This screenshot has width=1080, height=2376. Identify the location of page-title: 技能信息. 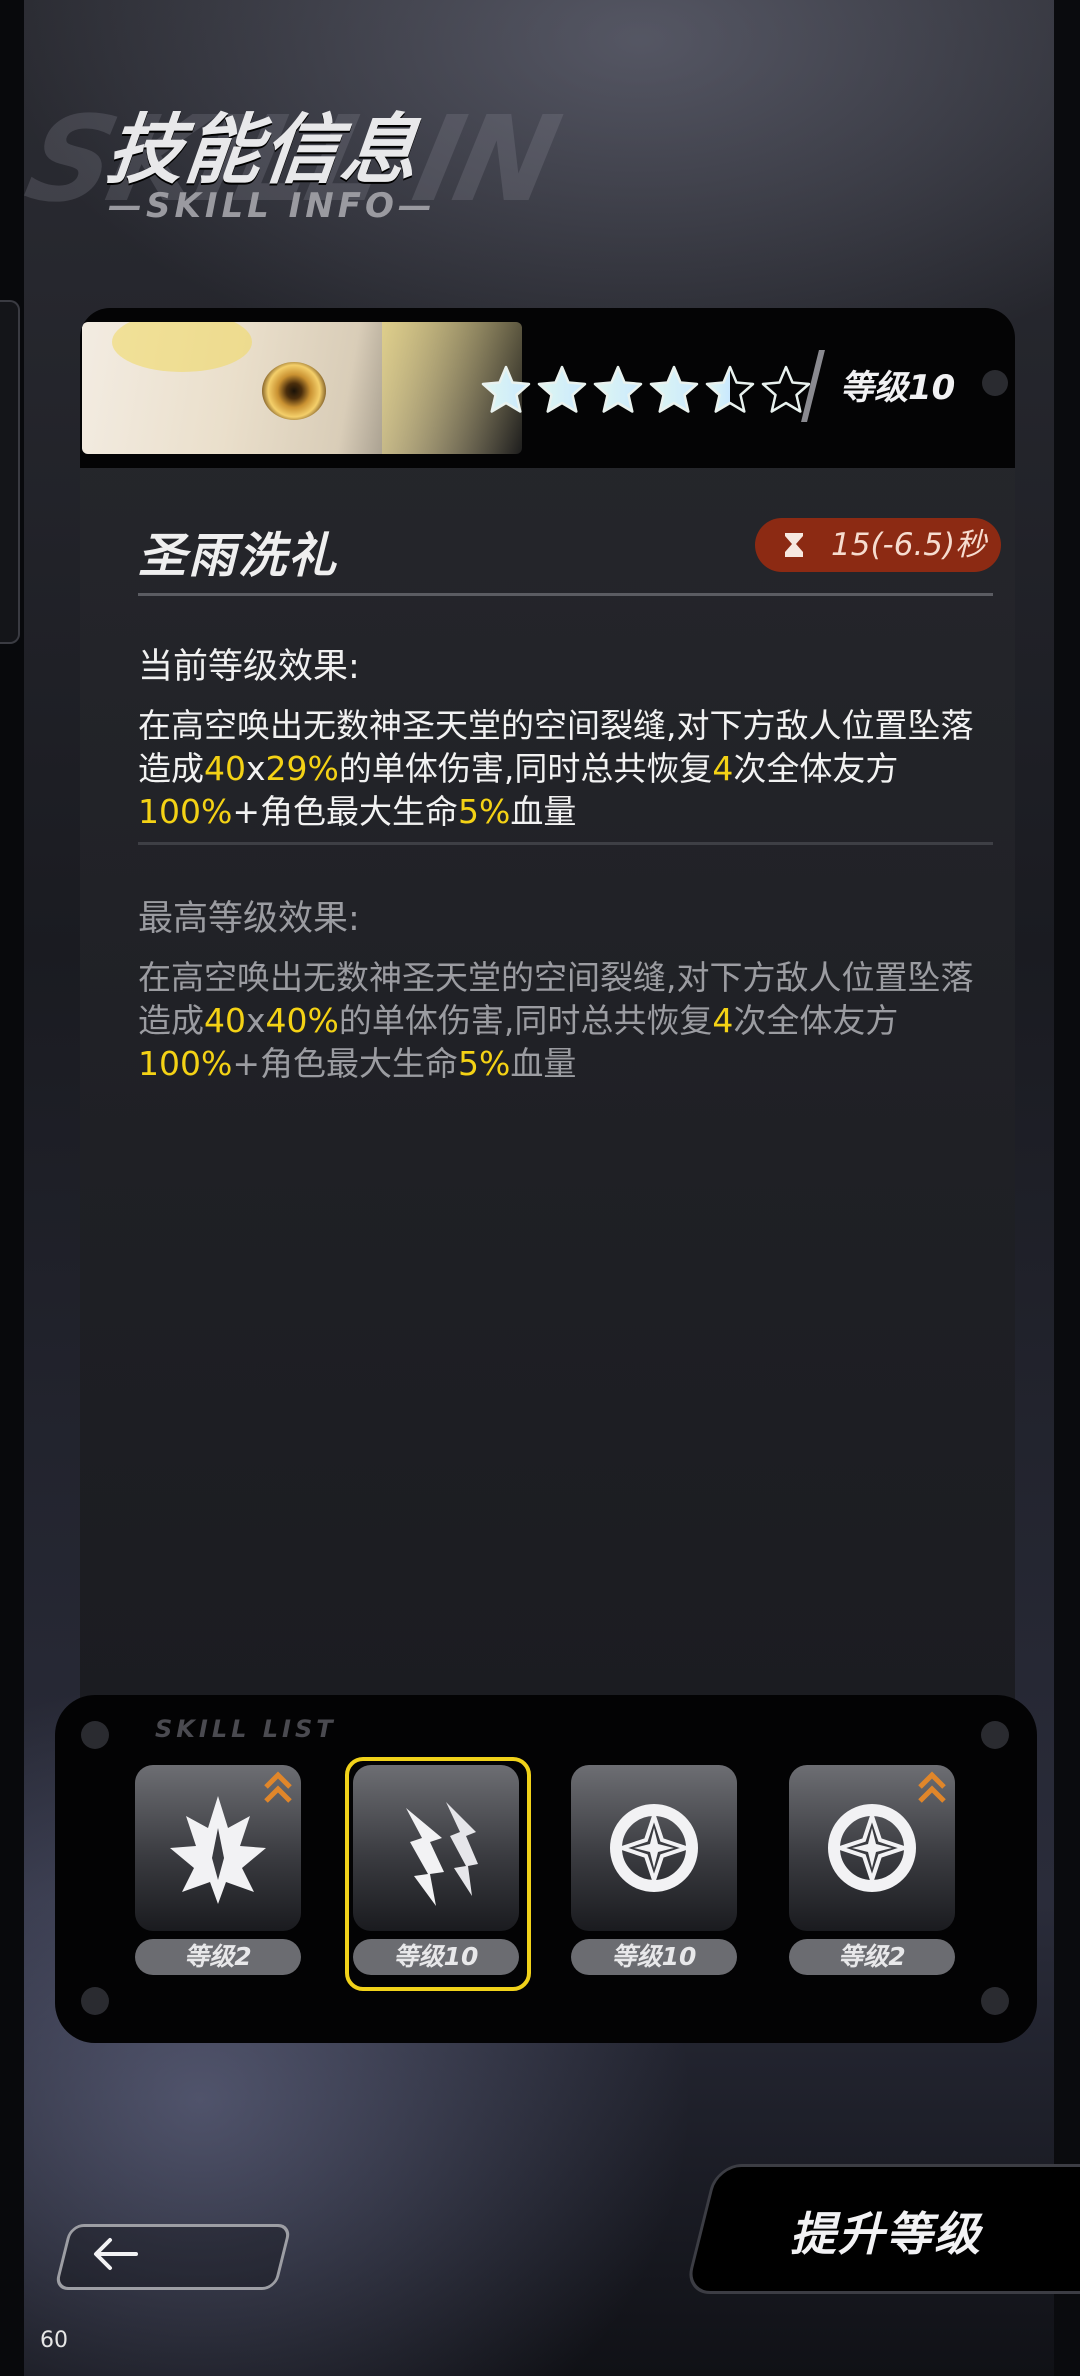
(263, 149).